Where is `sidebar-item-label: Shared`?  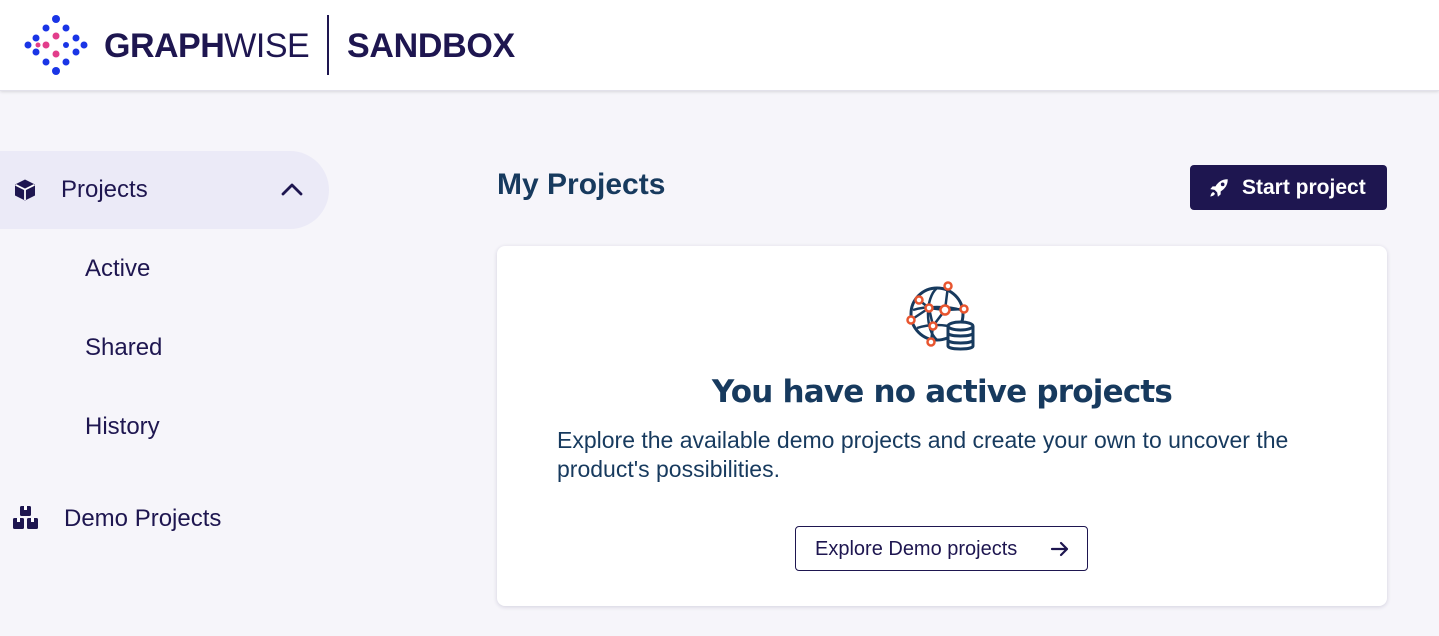
sidebar-item-label: Shared is located at coordinates (124, 347).